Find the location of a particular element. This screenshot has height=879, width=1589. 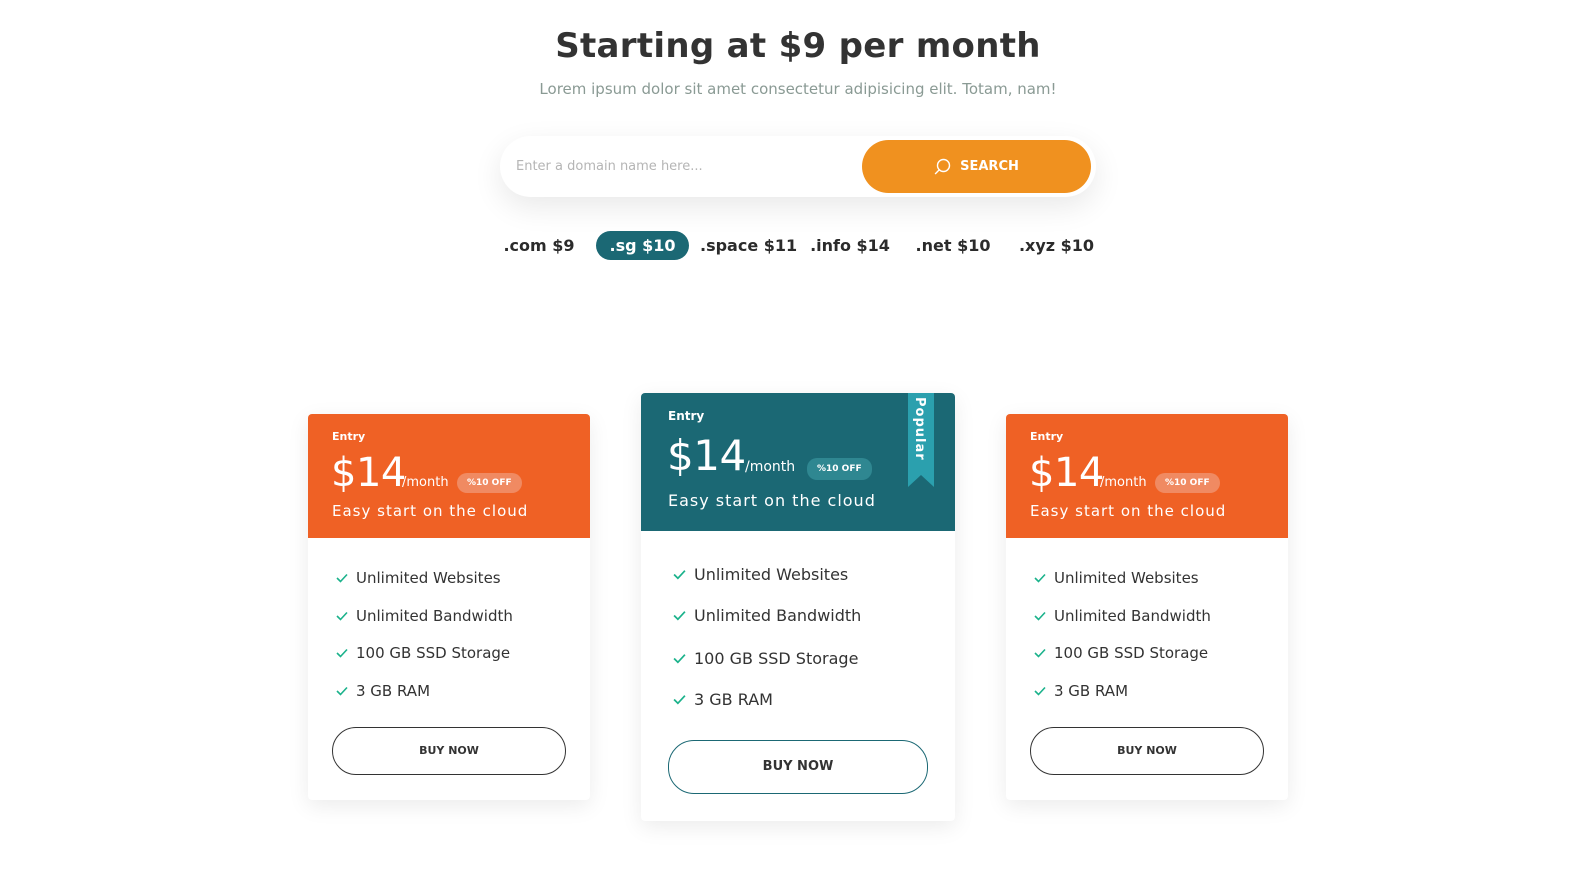

tld-net: .net $10 is located at coordinates (953, 245).